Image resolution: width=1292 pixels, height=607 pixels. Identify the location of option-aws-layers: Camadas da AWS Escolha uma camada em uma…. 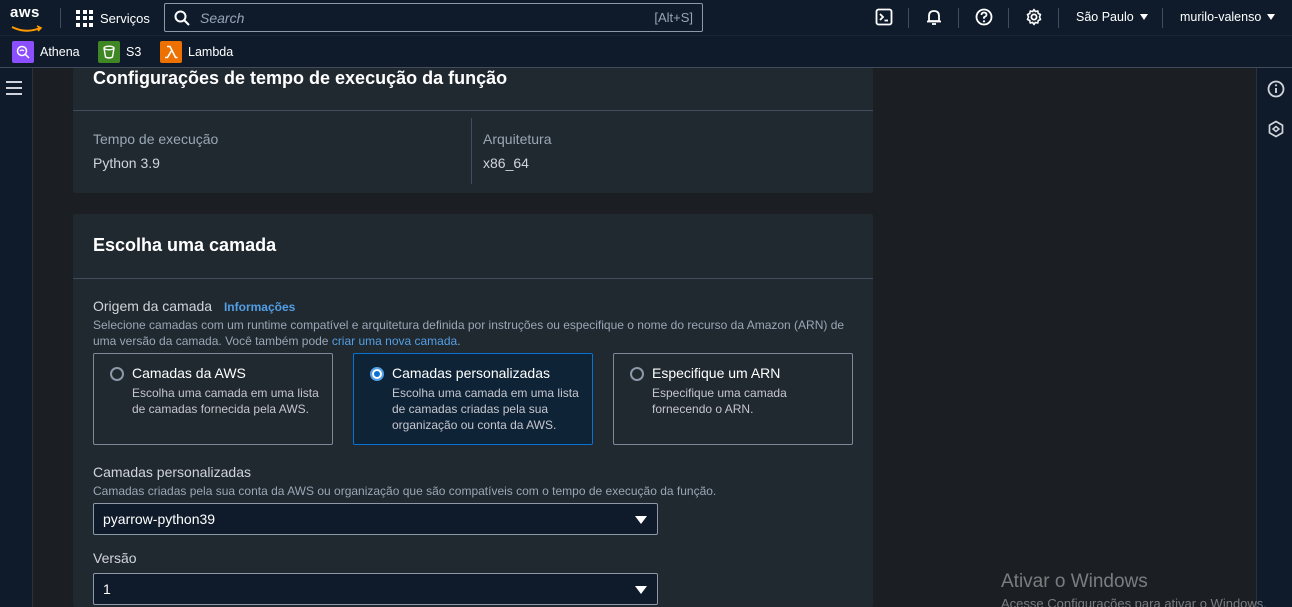
(213, 399).